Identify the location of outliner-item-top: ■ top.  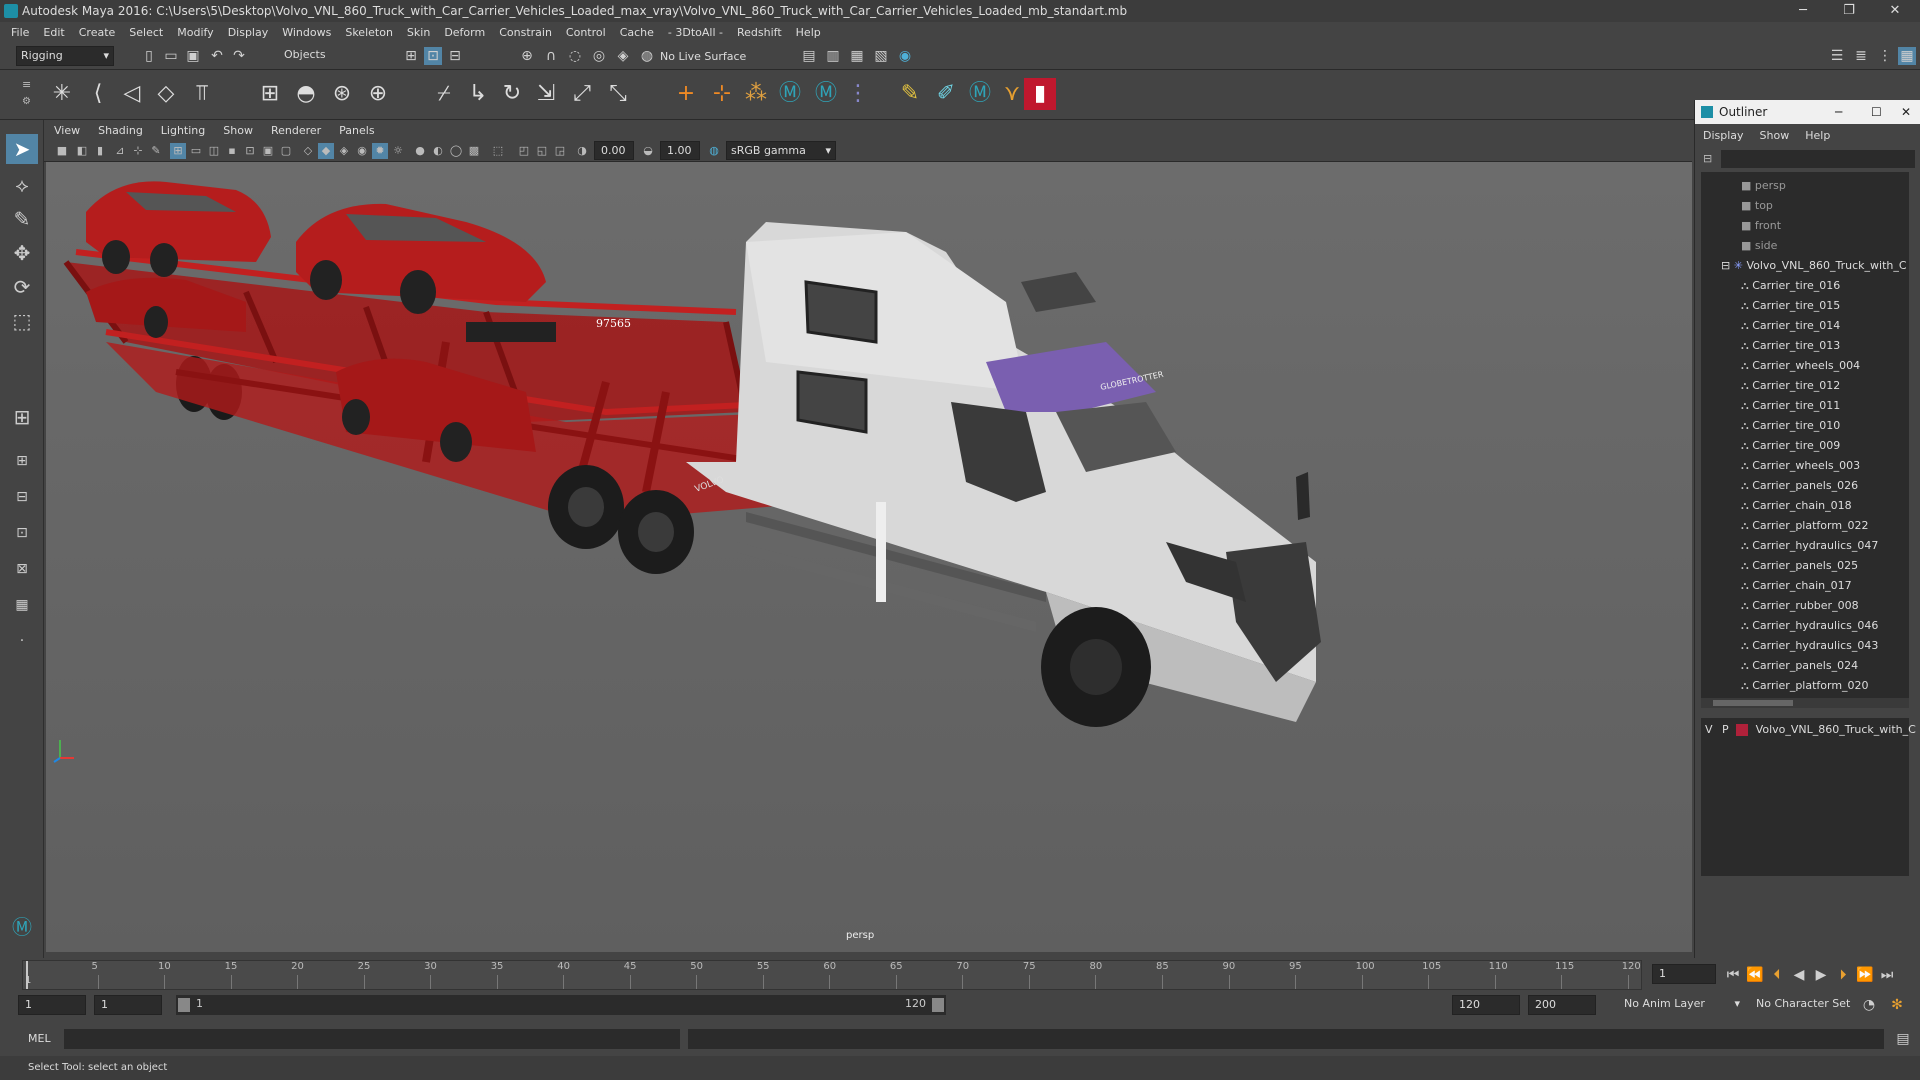
(1757, 206).